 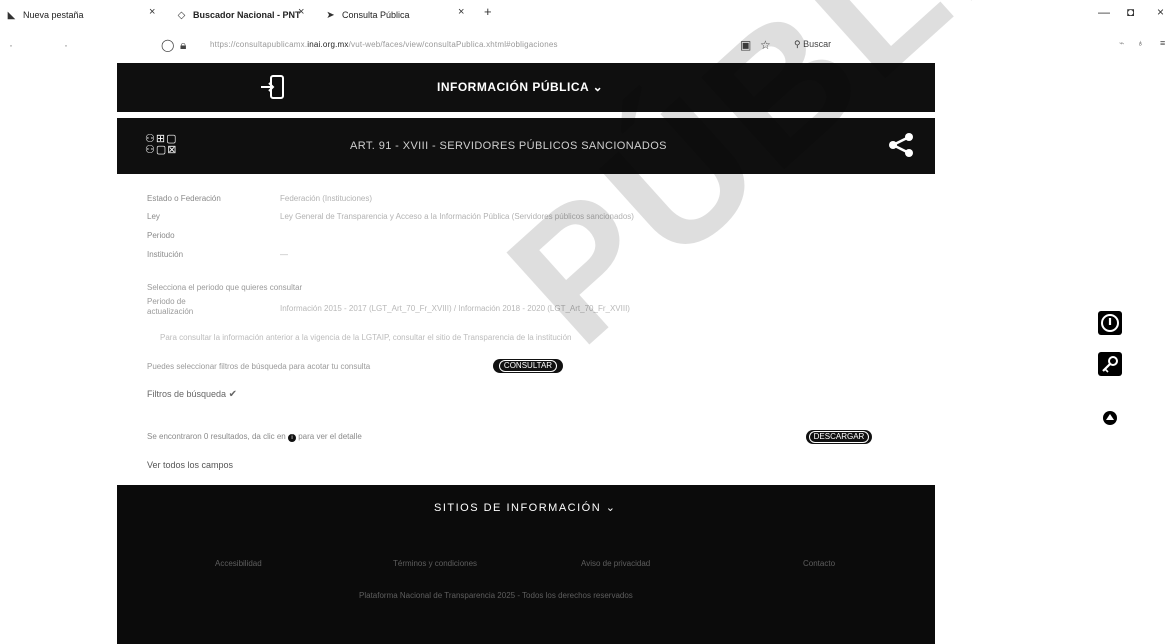 I want to click on minimize-icon: —, so click(x=1104, y=12).